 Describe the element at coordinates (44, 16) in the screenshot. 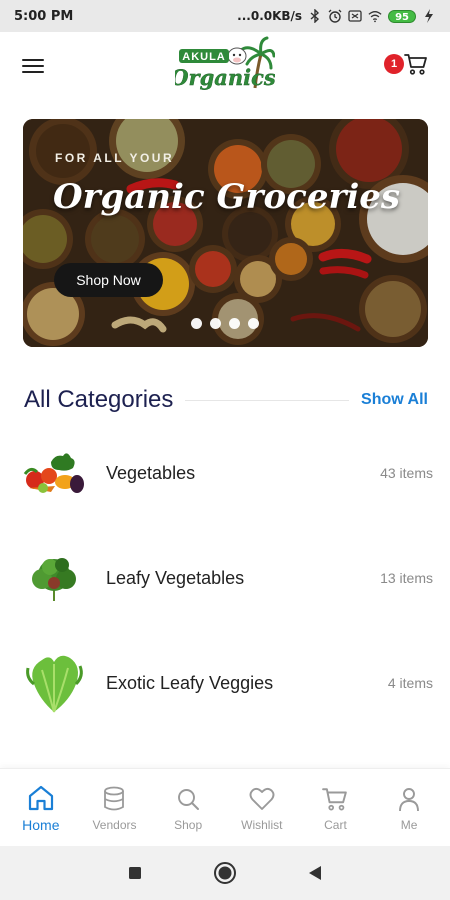

I see `status-time: 5:00 PM` at that location.